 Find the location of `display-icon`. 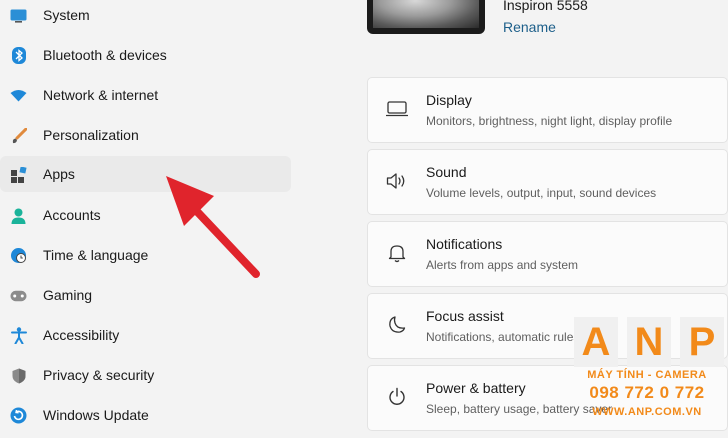

display-icon is located at coordinates (397, 109).